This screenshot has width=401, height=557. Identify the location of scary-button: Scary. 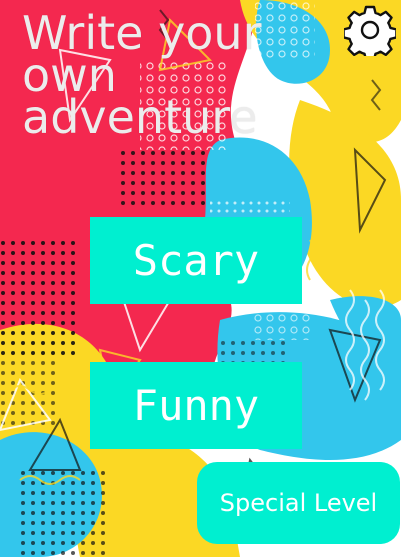
(196, 260).